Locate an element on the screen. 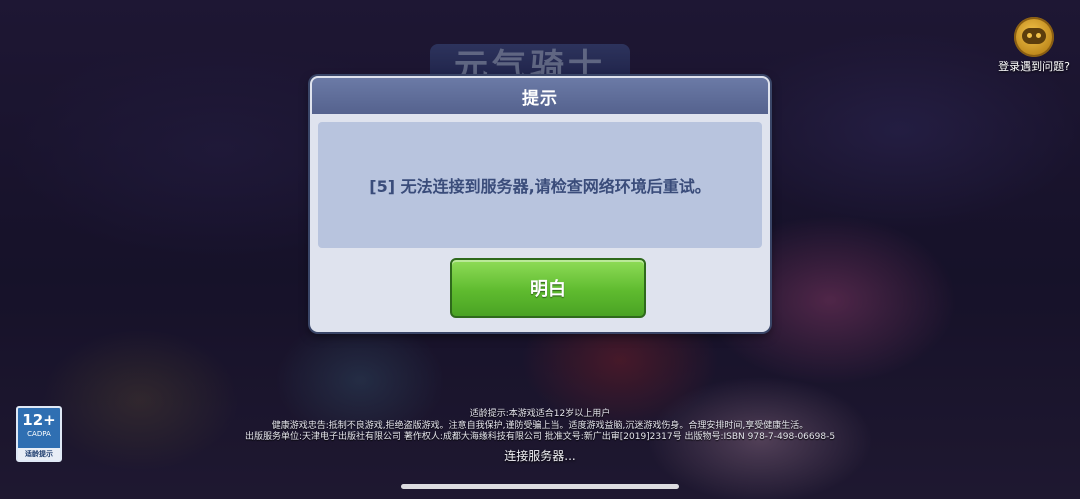 The image size is (1080, 499). footer-line-age: 适龄提示:本游戏适合12岁以上用户 is located at coordinates (540, 414).